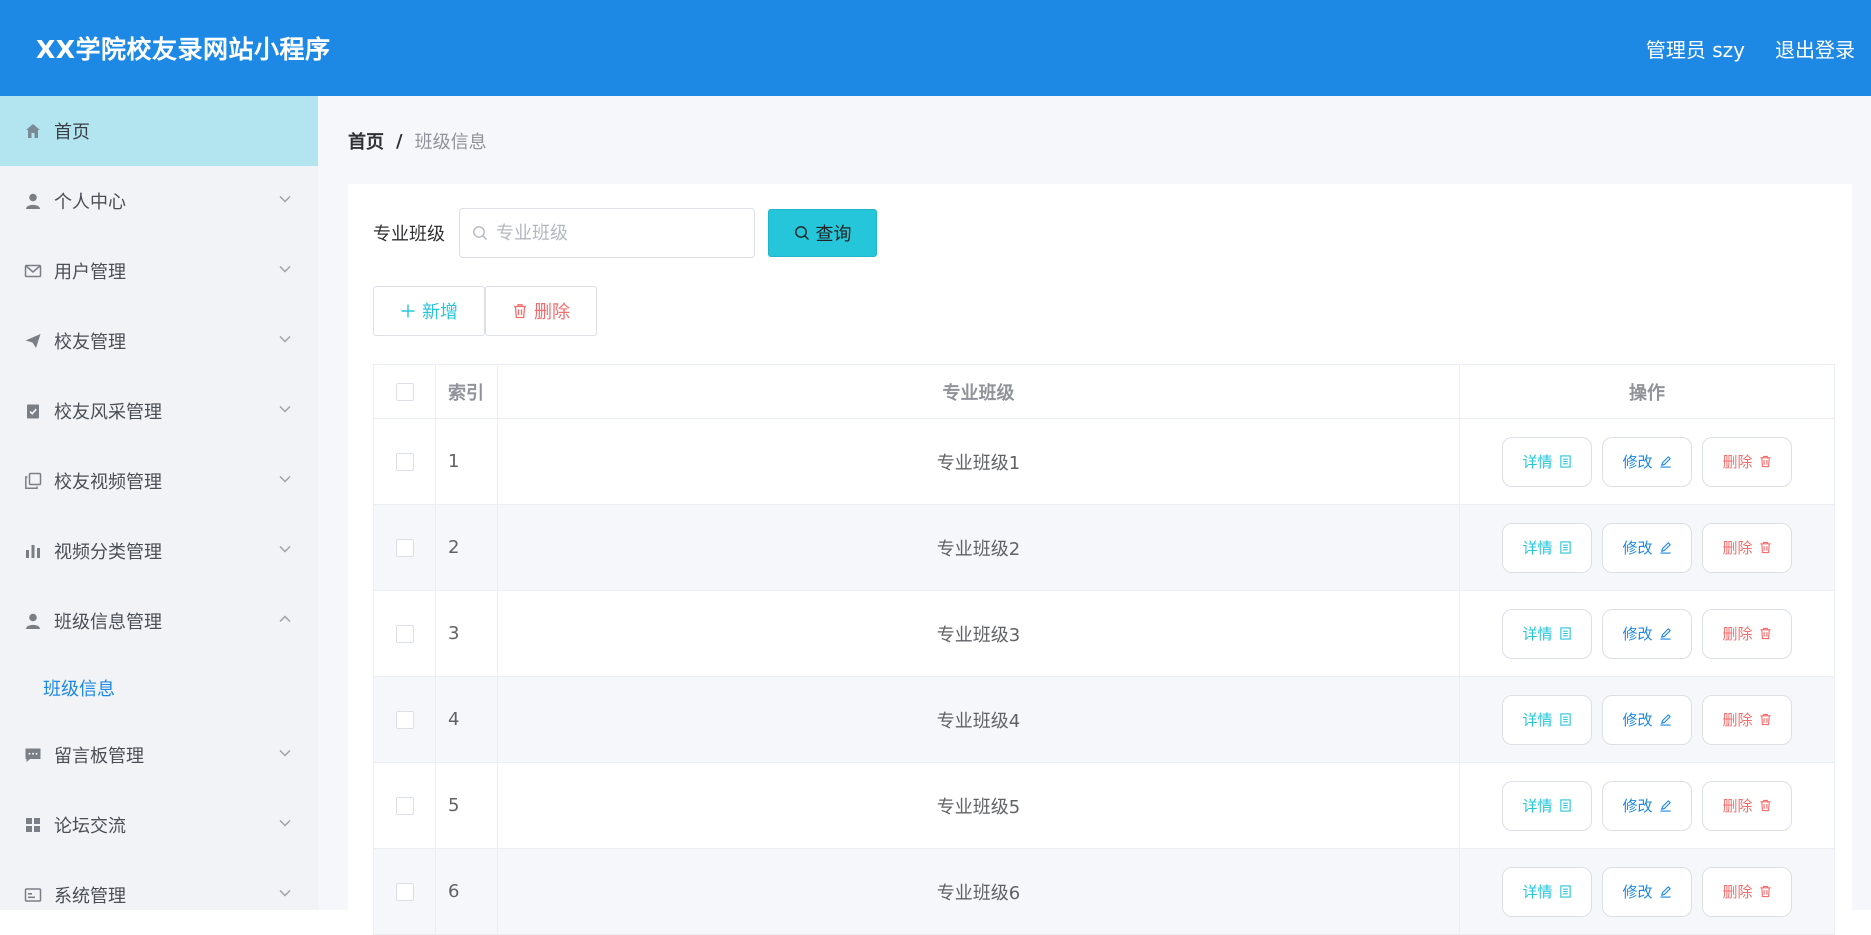 The height and width of the screenshot is (935, 1871). I want to click on search-bar: 专业班级 查询, so click(625, 233).